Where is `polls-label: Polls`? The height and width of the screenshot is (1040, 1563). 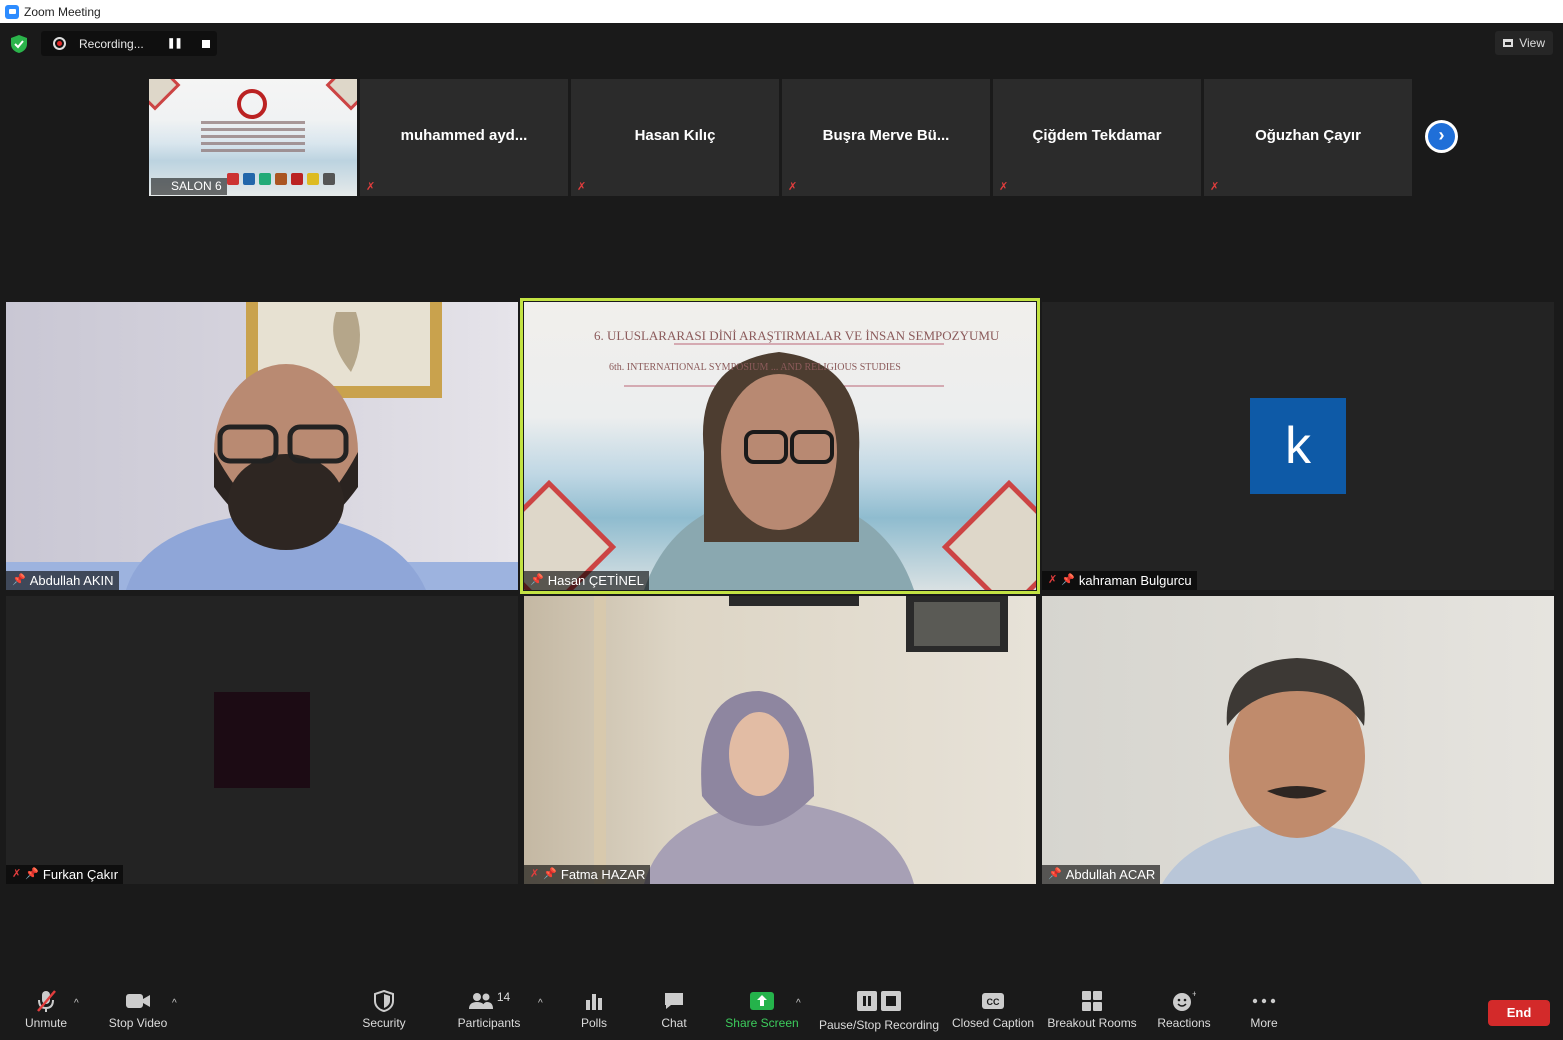 polls-label: Polls is located at coordinates (593, 1023).